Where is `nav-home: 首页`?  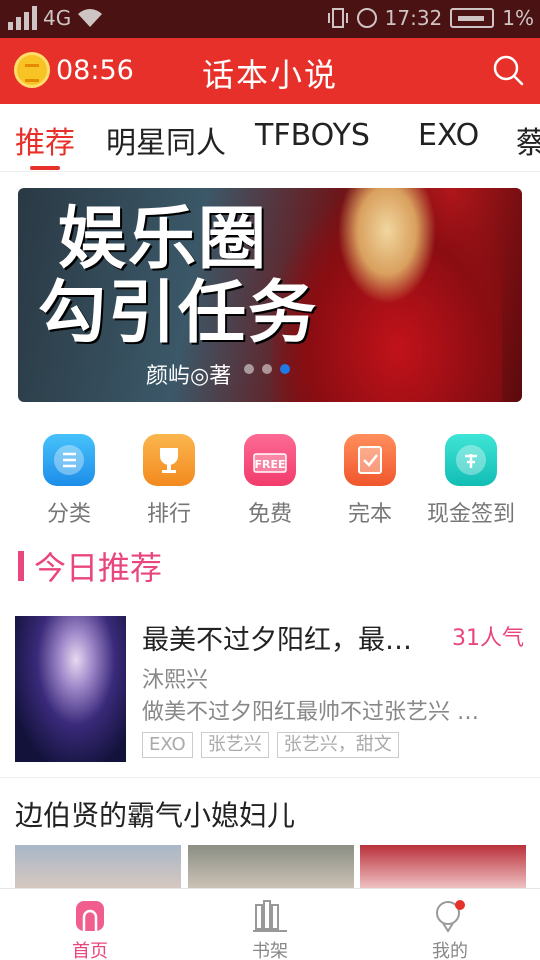
nav-home: 首页 is located at coordinates (90, 927).